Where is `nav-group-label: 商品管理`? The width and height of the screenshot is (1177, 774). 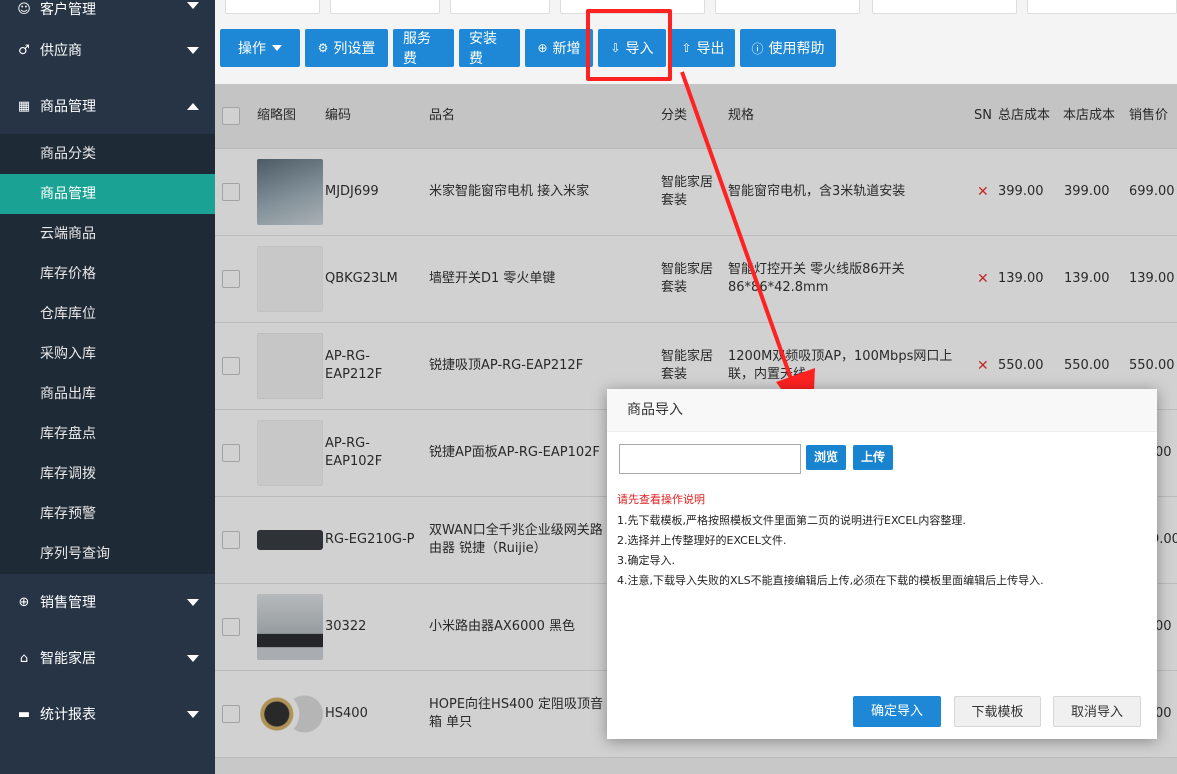 nav-group-label: 商品管理 is located at coordinates (68, 107).